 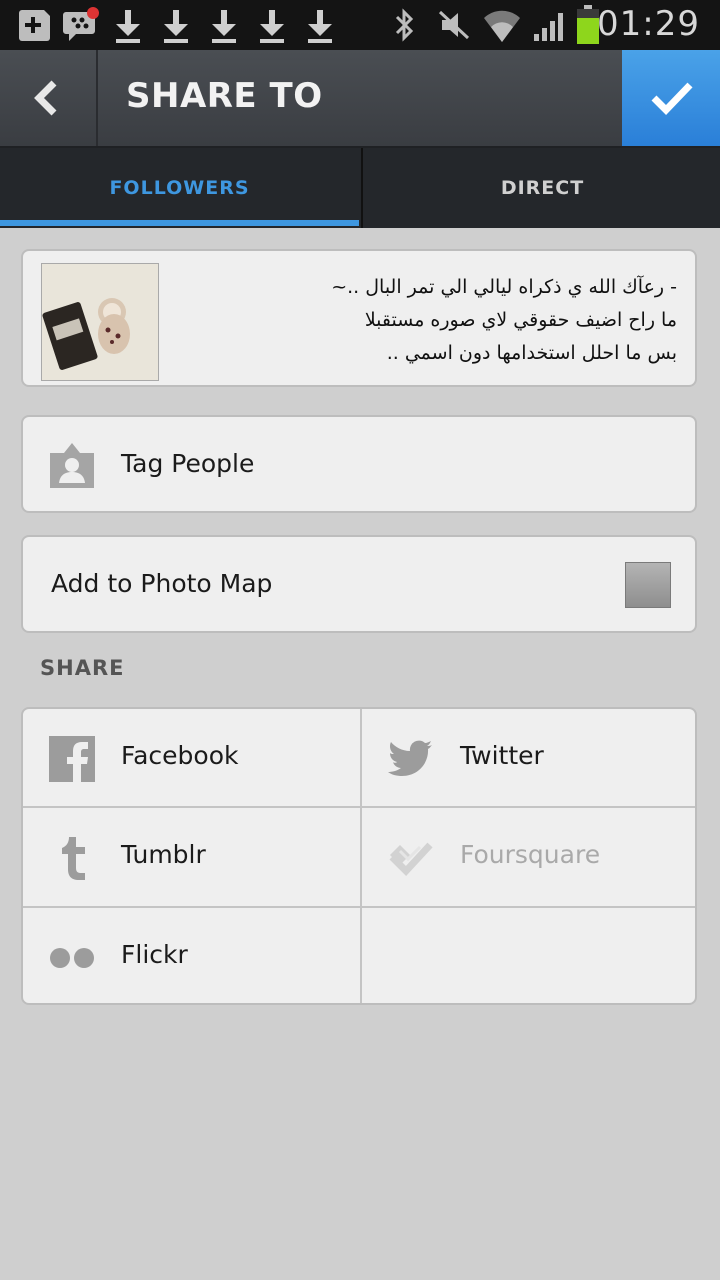 I want to click on clock: 01:29, so click(x=648, y=24).